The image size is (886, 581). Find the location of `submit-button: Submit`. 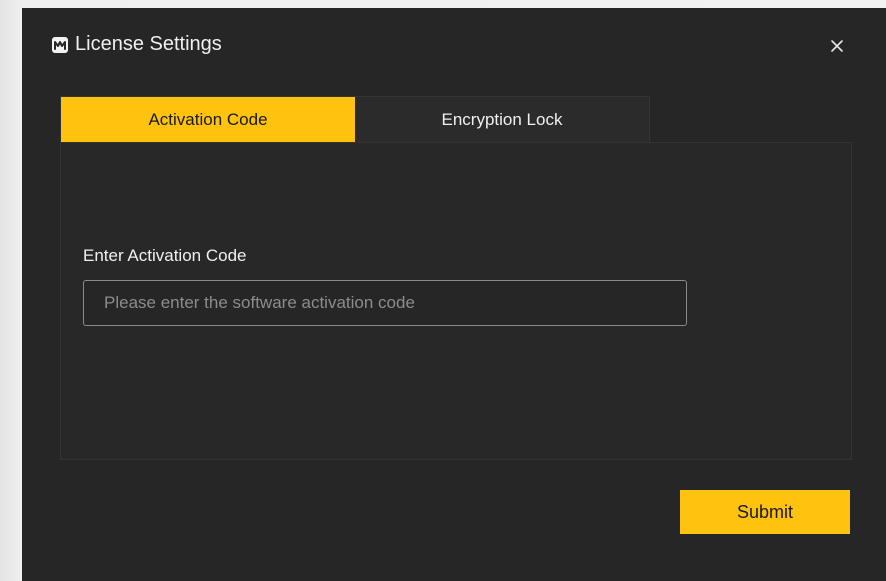

submit-button: Submit is located at coordinates (765, 512).